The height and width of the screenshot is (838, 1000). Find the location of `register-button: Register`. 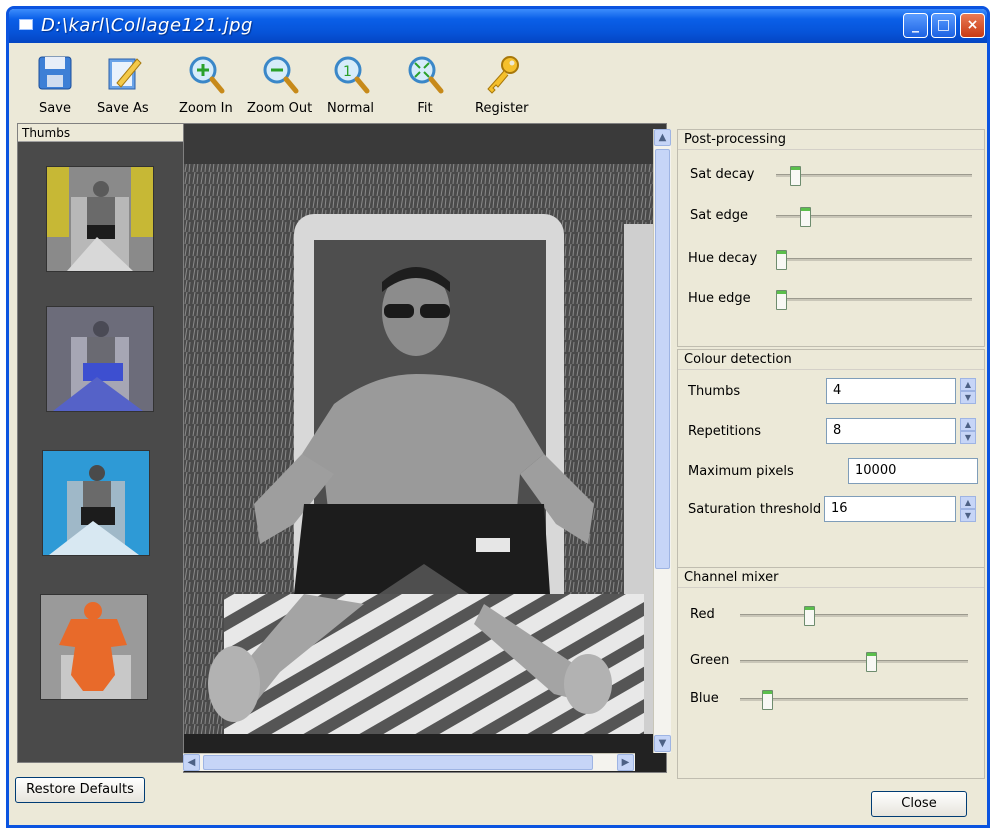

register-button: Register is located at coordinates (502, 84).